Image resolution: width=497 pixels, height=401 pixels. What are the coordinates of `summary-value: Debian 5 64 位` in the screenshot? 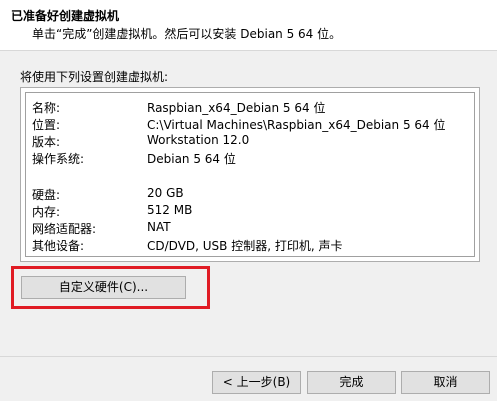 It's located at (191, 159).